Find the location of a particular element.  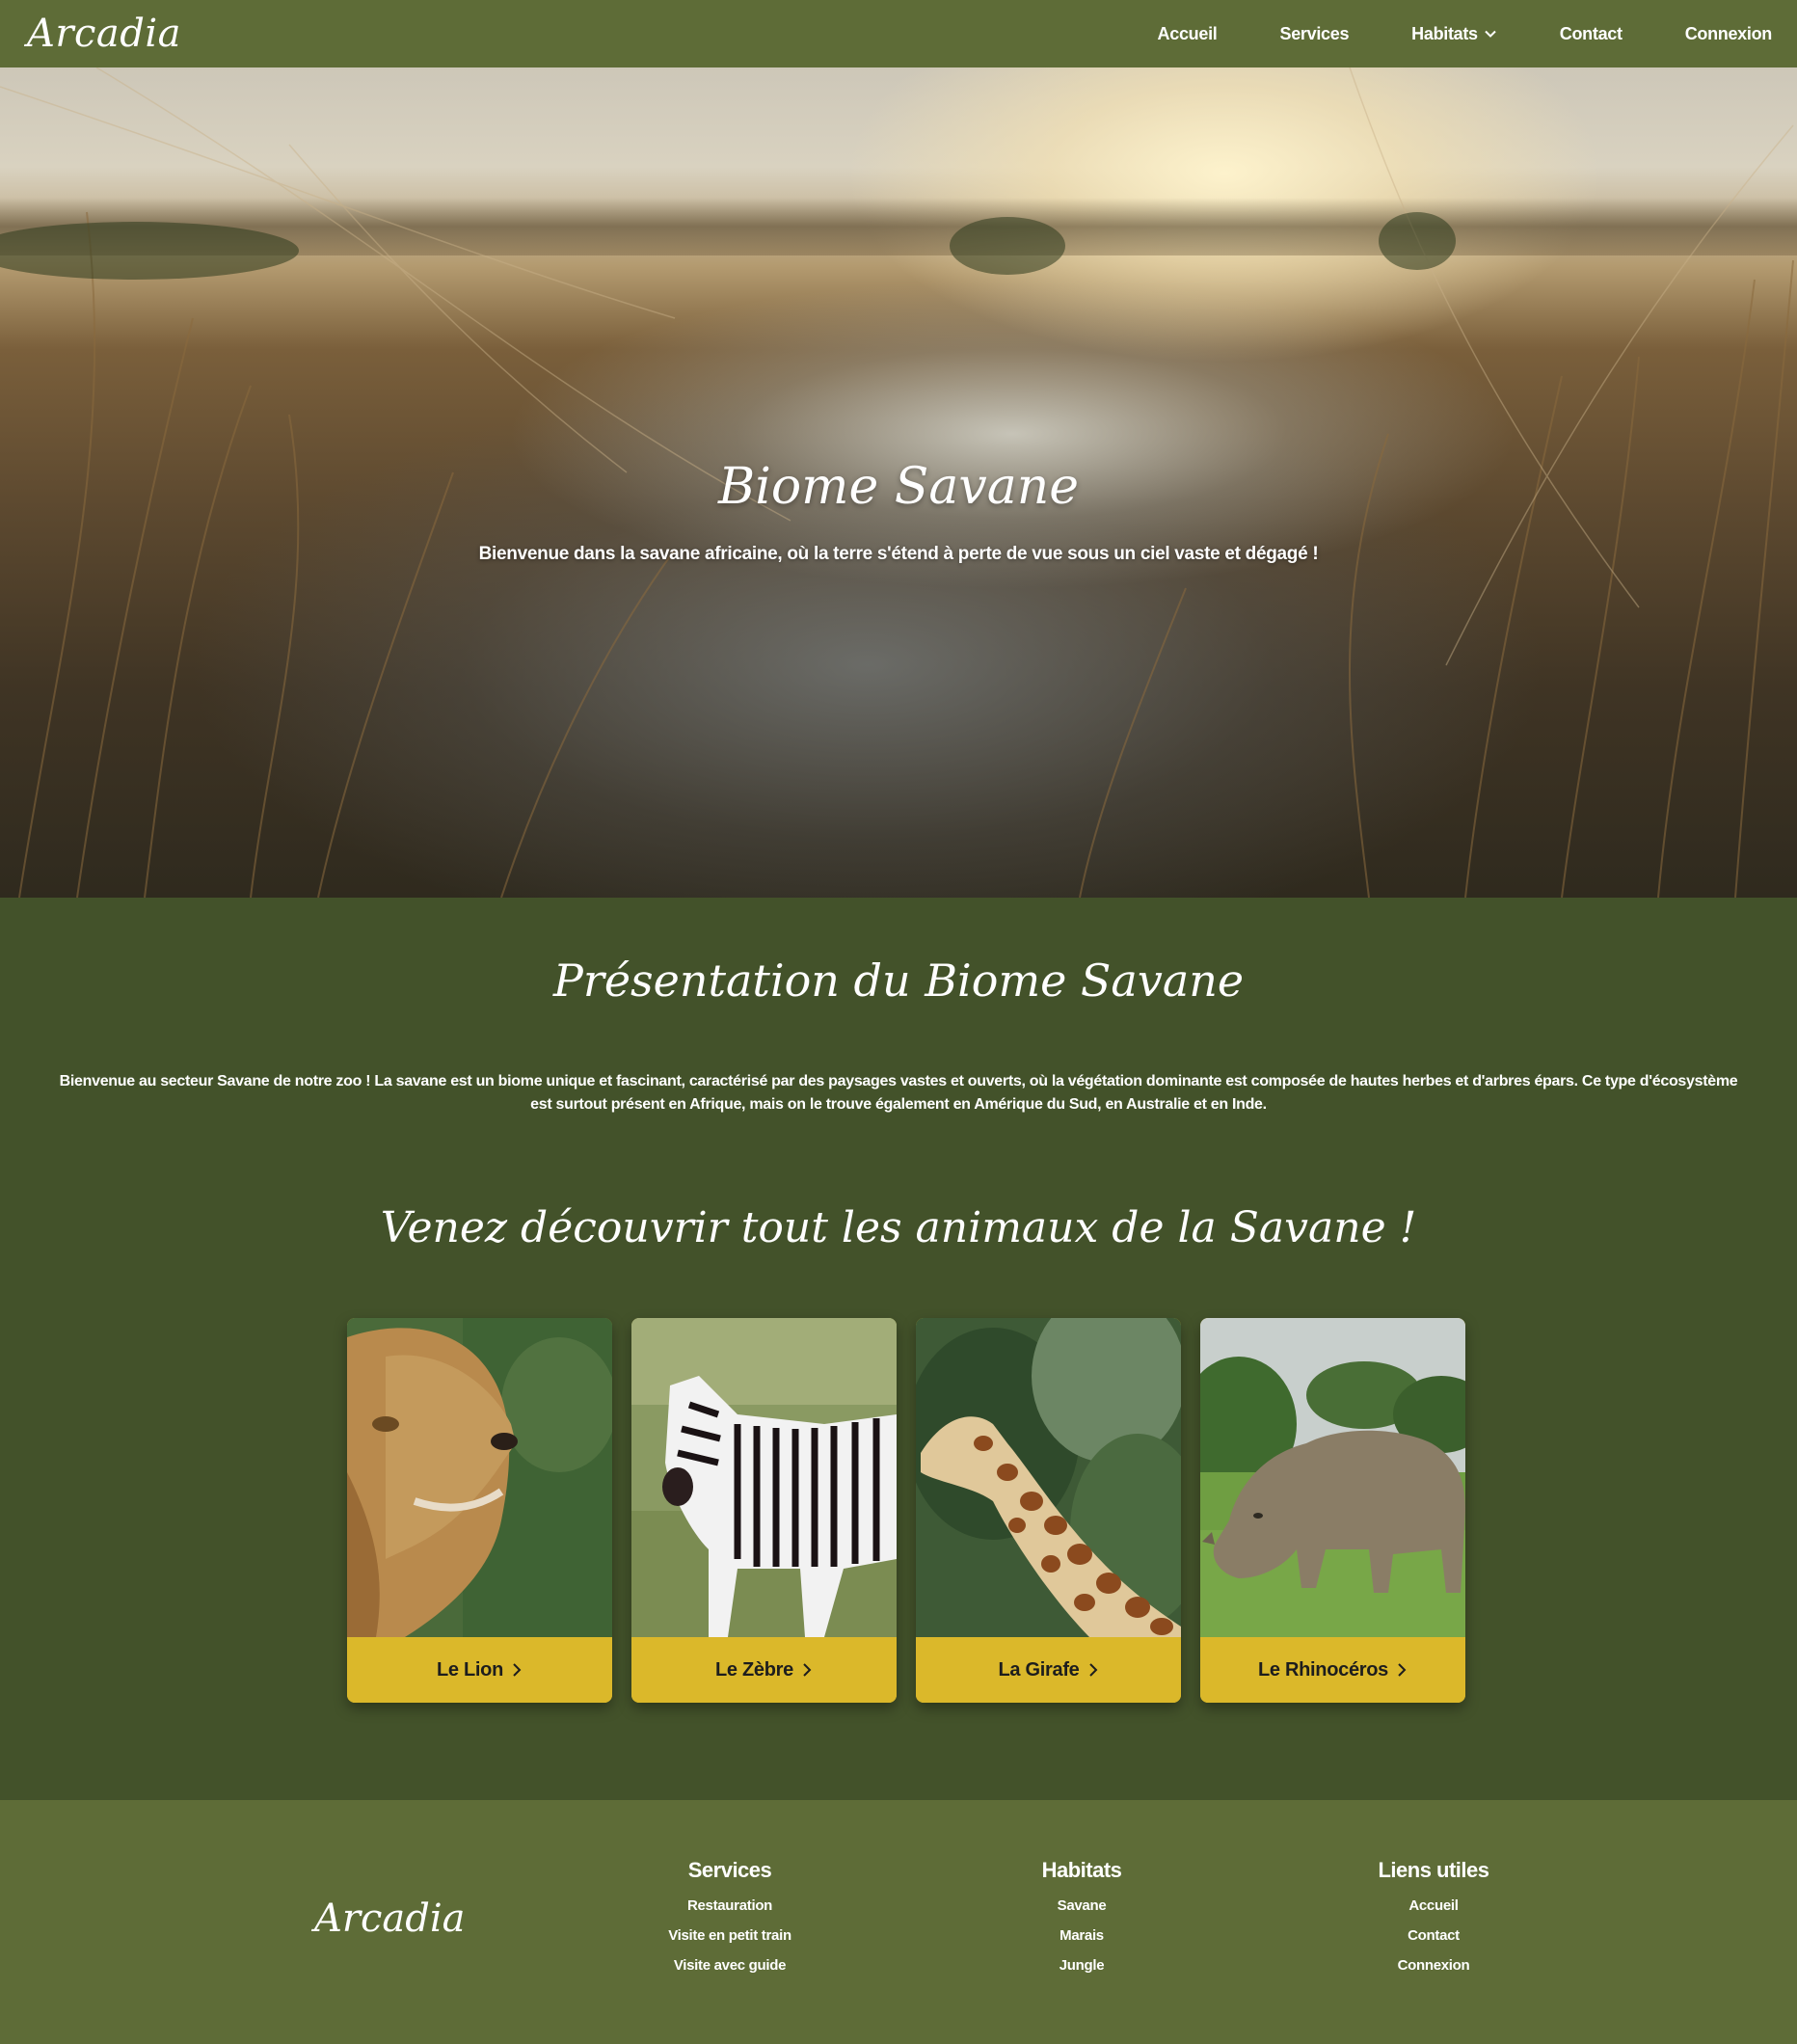

nav-item-contact: Contact is located at coordinates (1591, 34).